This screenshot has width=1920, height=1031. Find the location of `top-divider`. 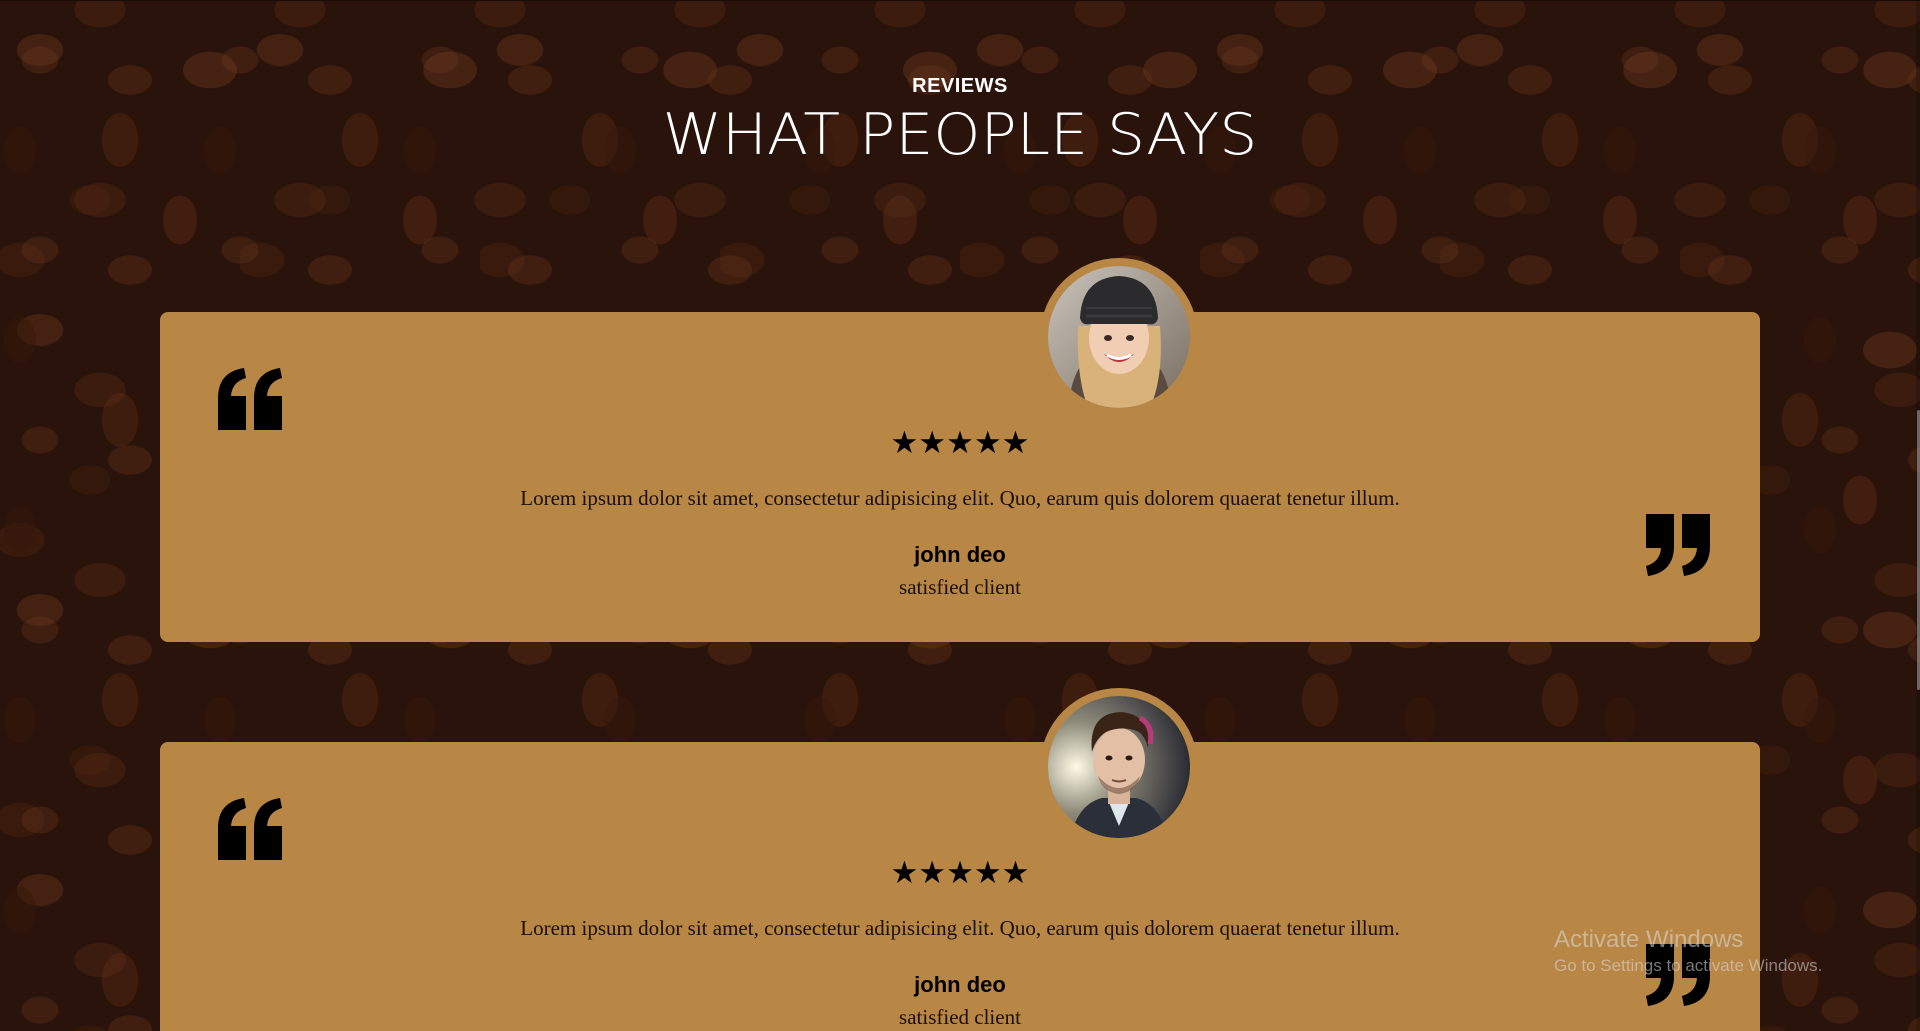

top-divider is located at coordinates (960, 0).